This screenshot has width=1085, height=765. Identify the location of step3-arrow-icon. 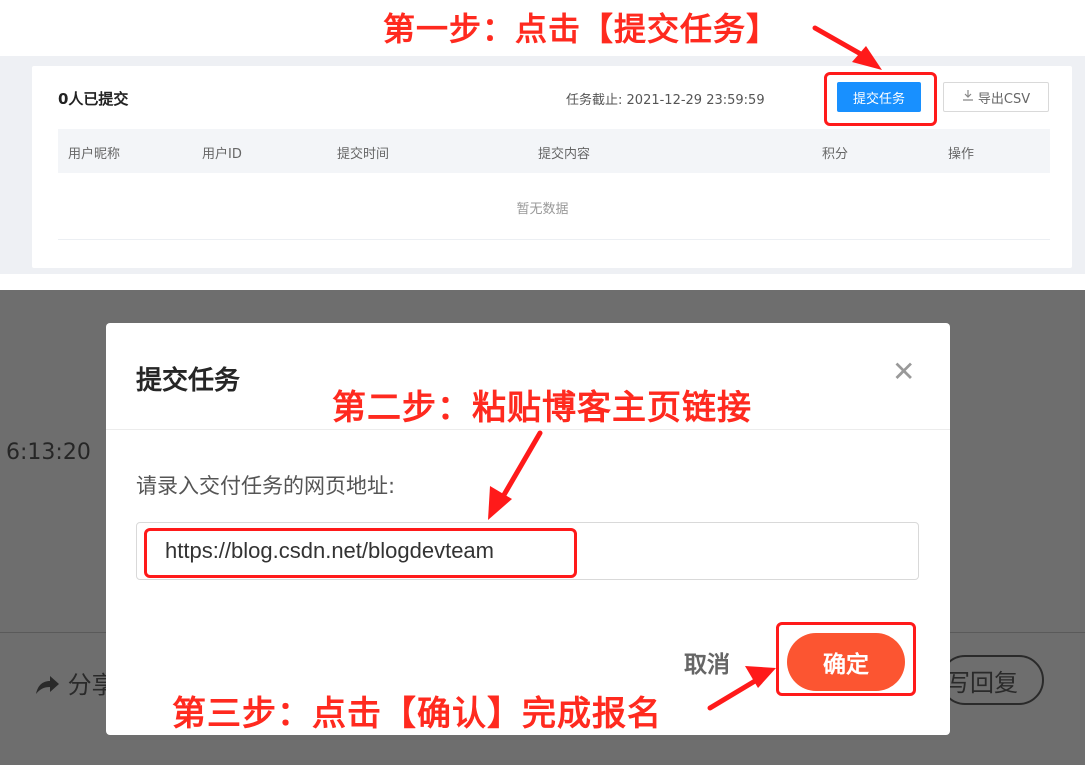
(741, 688).